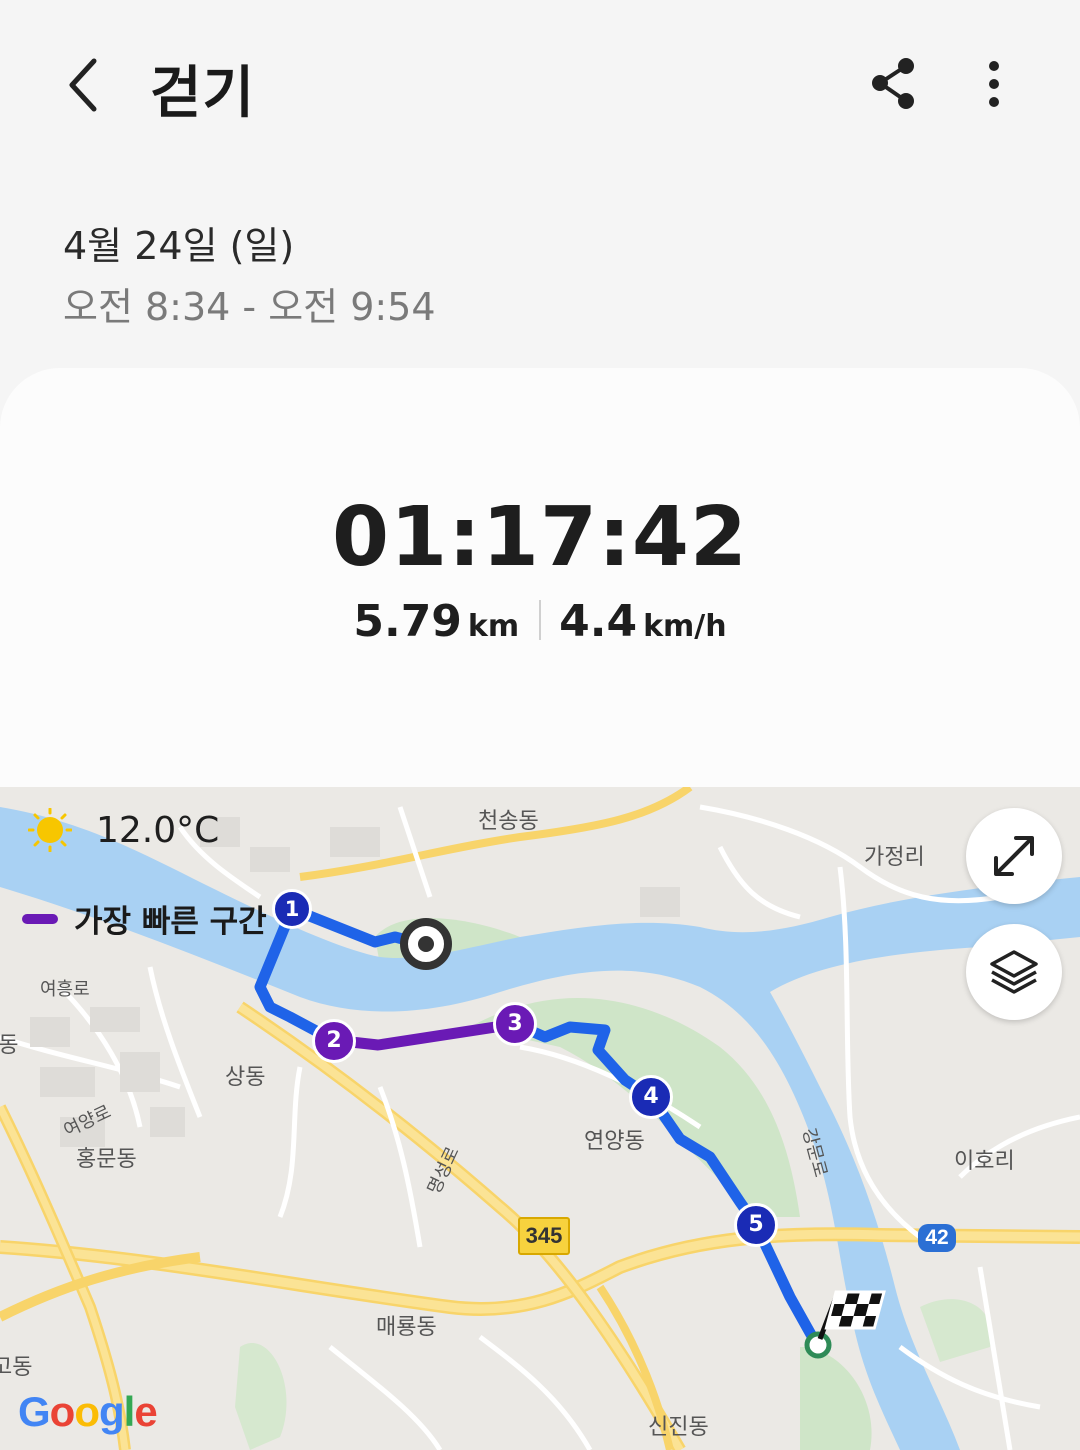 This screenshot has height=1450, width=1080. What do you see at coordinates (50, 830) in the screenshot?
I see `sun-icon` at bounding box center [50, 830].